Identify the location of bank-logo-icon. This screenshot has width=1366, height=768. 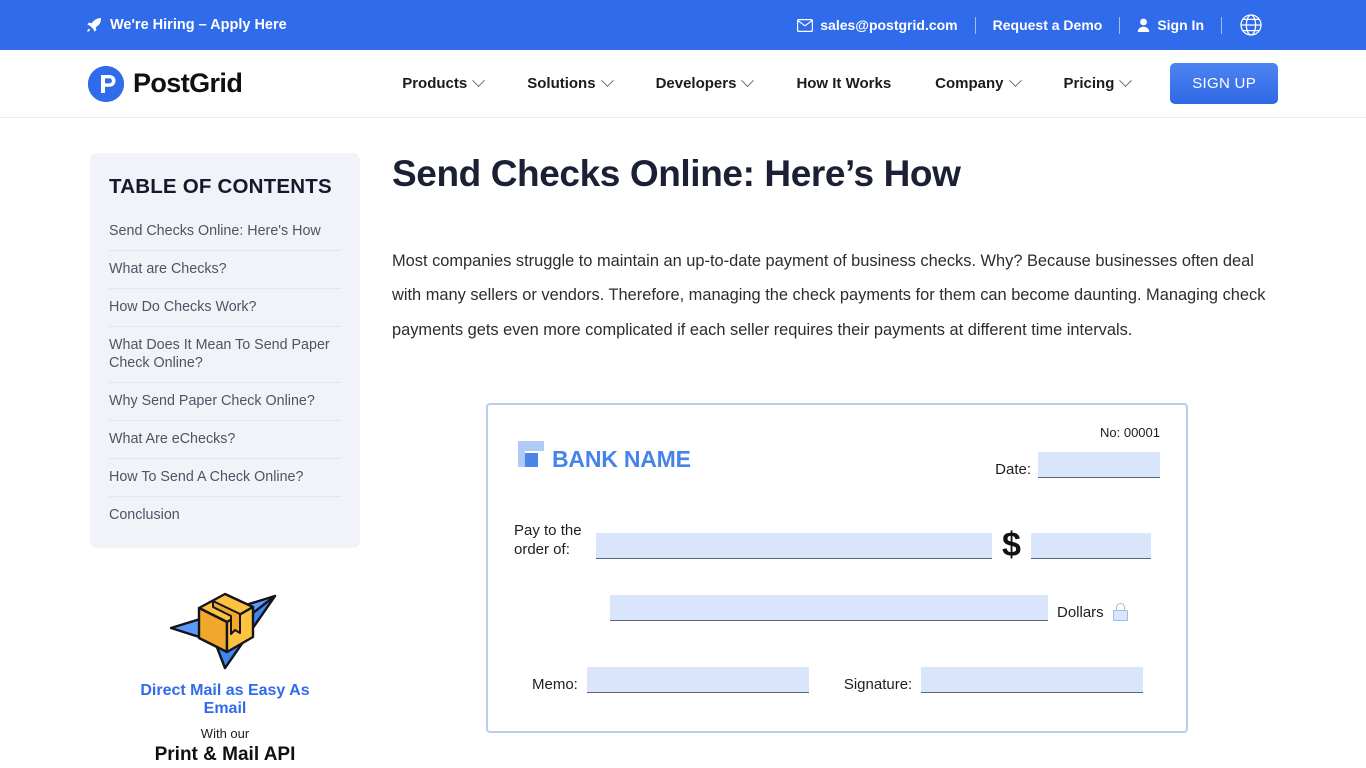
(532, 455).